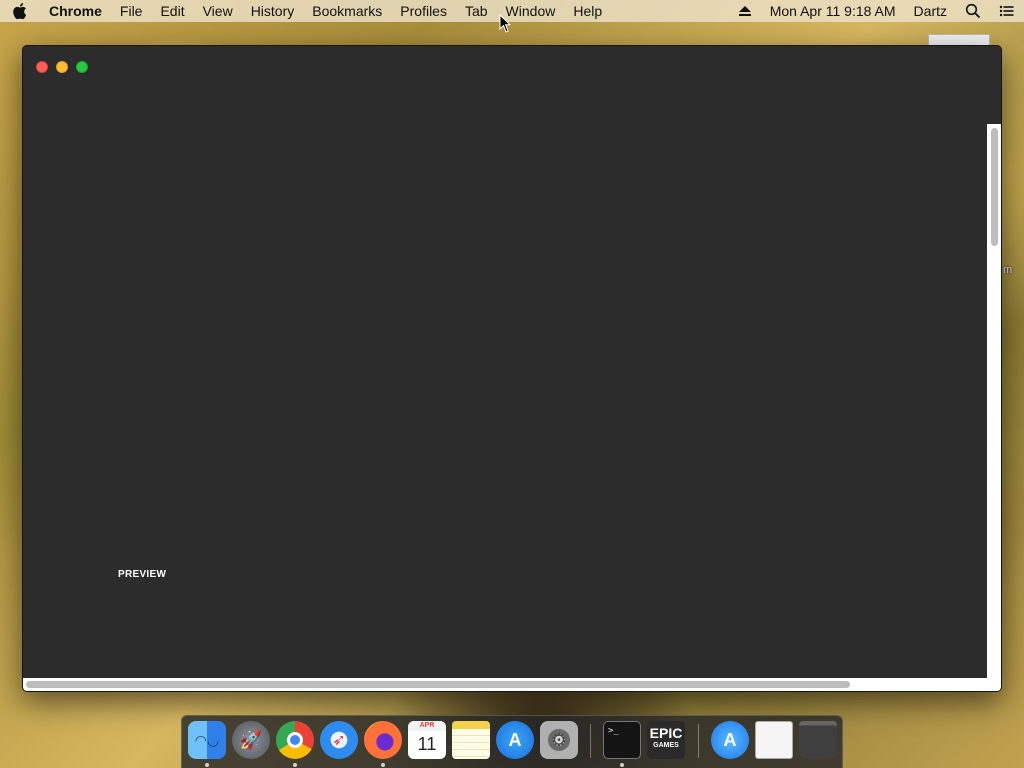 The height and width of the screenshot is (768, 1024). I want to click on window-controls, so click(62, 67).